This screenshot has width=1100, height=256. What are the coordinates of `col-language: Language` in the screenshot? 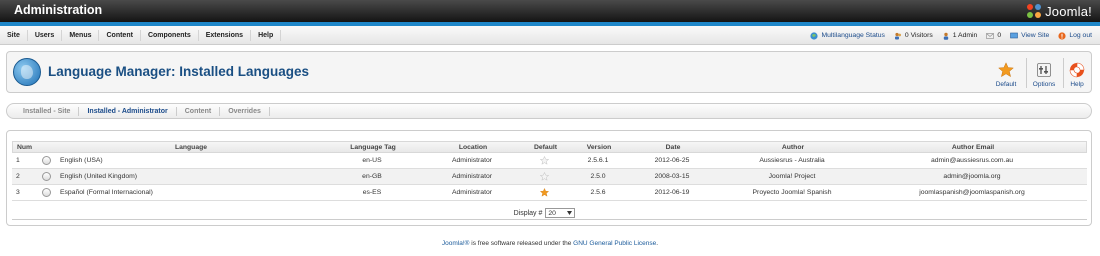 It's located at (191, 147).